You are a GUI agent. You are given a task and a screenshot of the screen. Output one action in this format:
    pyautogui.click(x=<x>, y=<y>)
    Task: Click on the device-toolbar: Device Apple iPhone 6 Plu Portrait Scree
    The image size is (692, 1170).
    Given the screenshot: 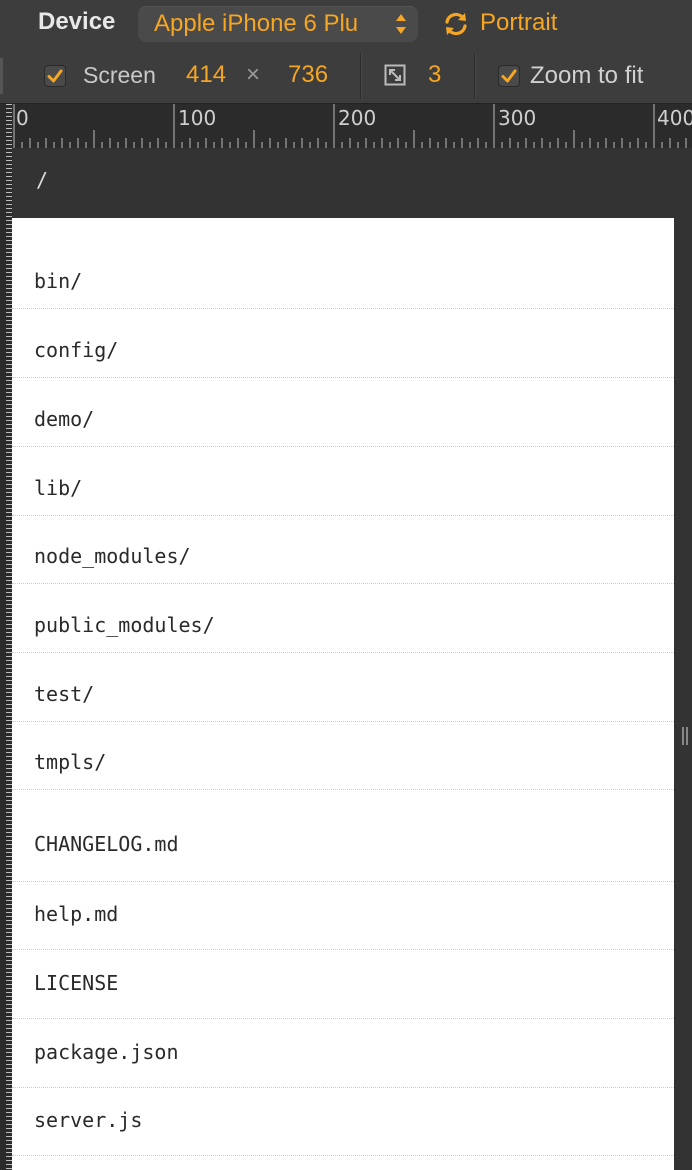 What is the action you would take?
    pyautogui.click(x=346, y=52)
    